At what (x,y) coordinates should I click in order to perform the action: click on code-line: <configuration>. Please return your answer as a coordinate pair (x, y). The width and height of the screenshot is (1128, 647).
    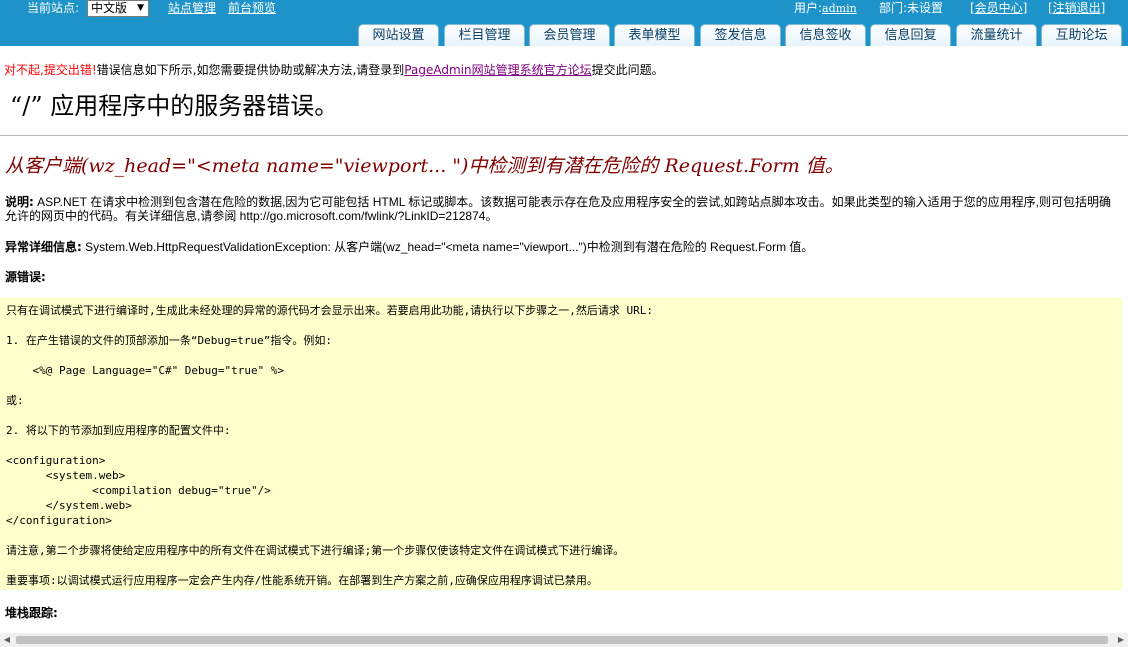
    Looking at the image, I should click on (56, 460).